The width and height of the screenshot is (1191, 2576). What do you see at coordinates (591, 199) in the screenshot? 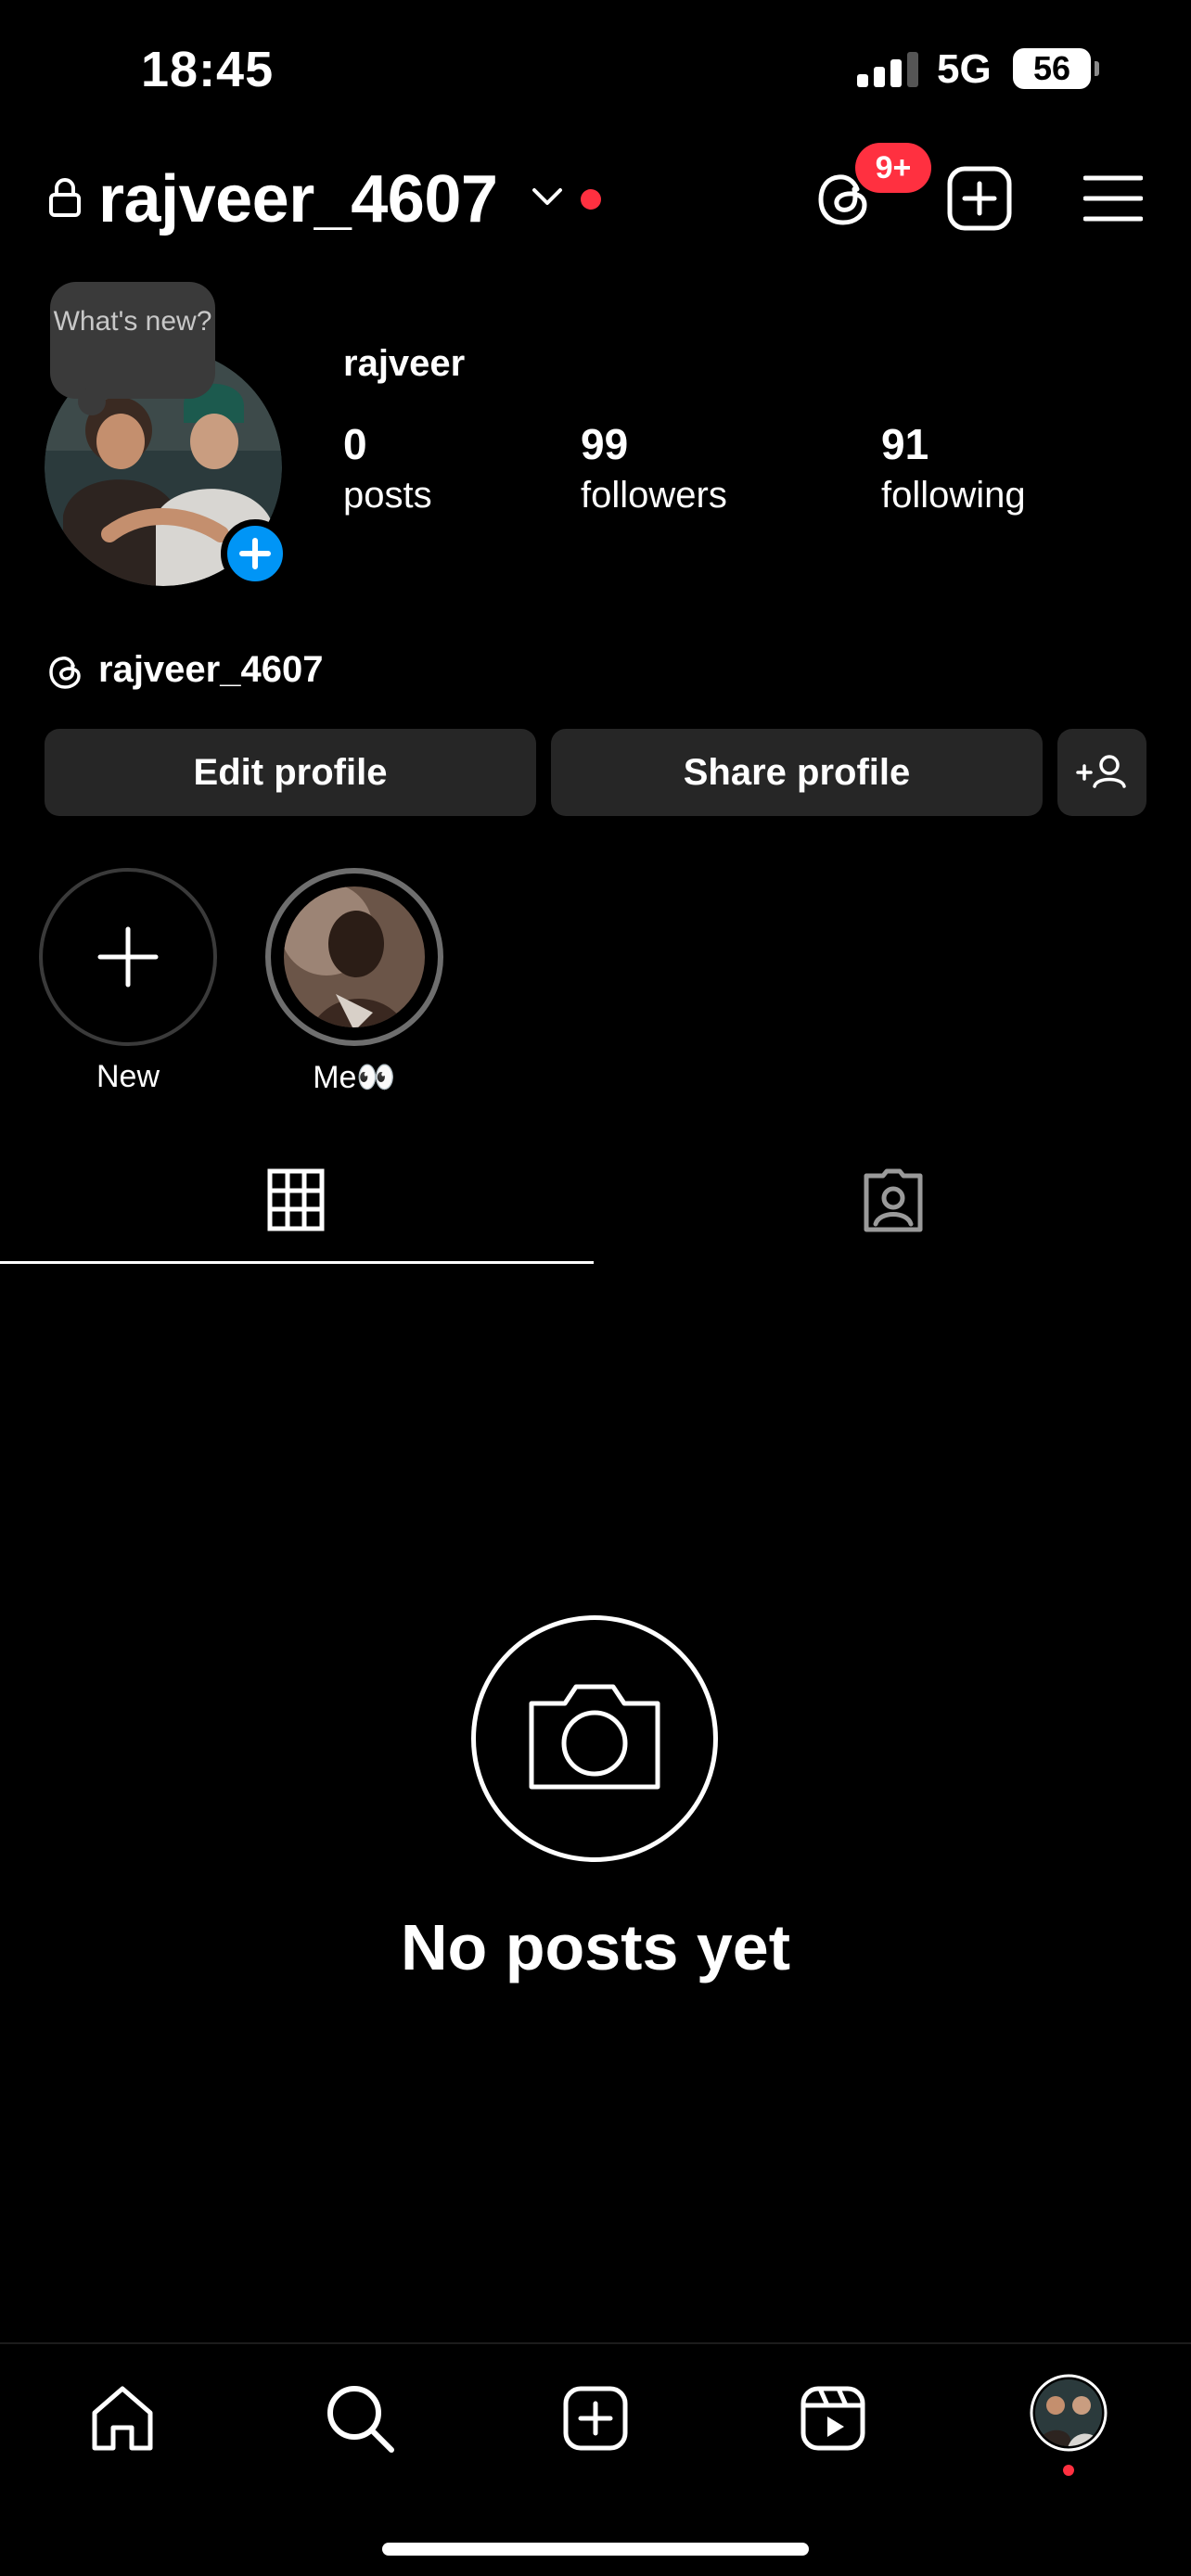
I see `unread-dot` at bounding box center [591, 199].